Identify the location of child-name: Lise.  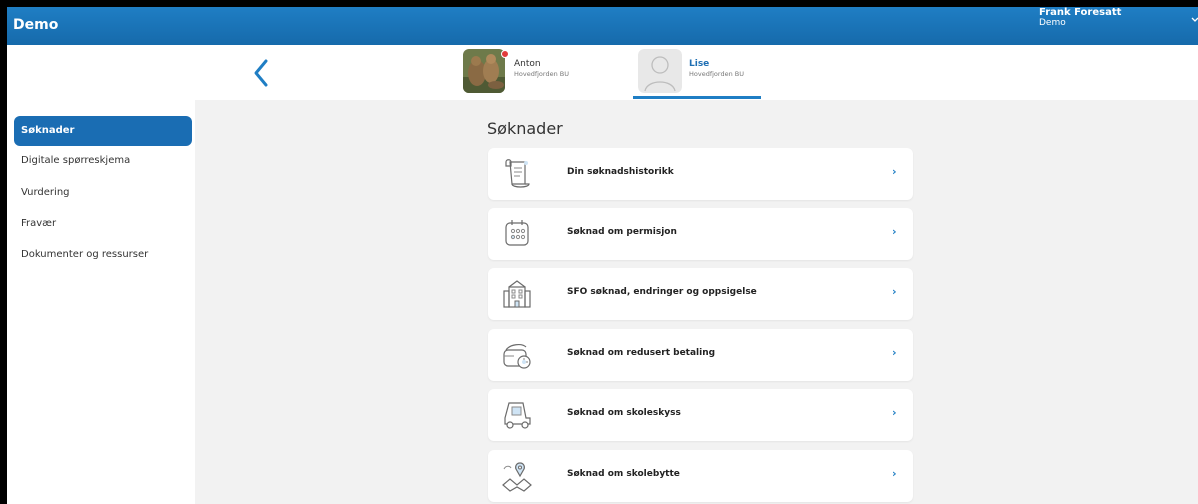
(699, 64).